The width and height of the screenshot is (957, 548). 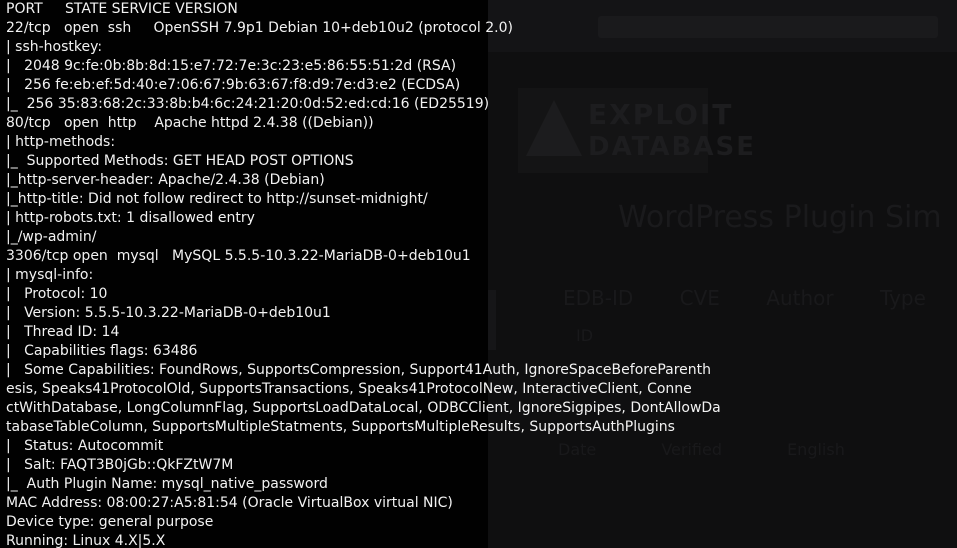 What do you see at coordinates (63, 332) in the screenshot?
I see `terminal-line: | Thread ID: 14` at bounding box center [63, 332].